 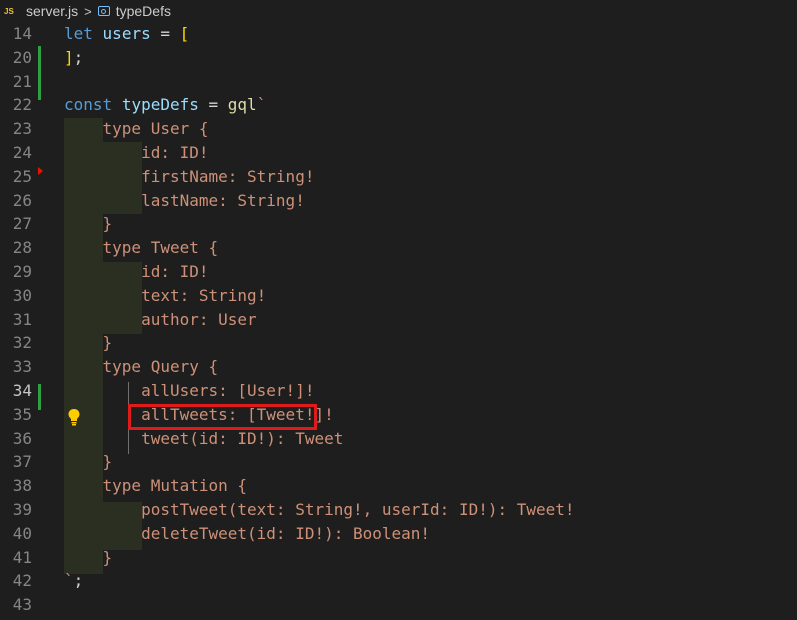 What do you see at coordinates (22, 438) in the screenshot?
I see `line-number: 36` at bounding box center [22, 438].